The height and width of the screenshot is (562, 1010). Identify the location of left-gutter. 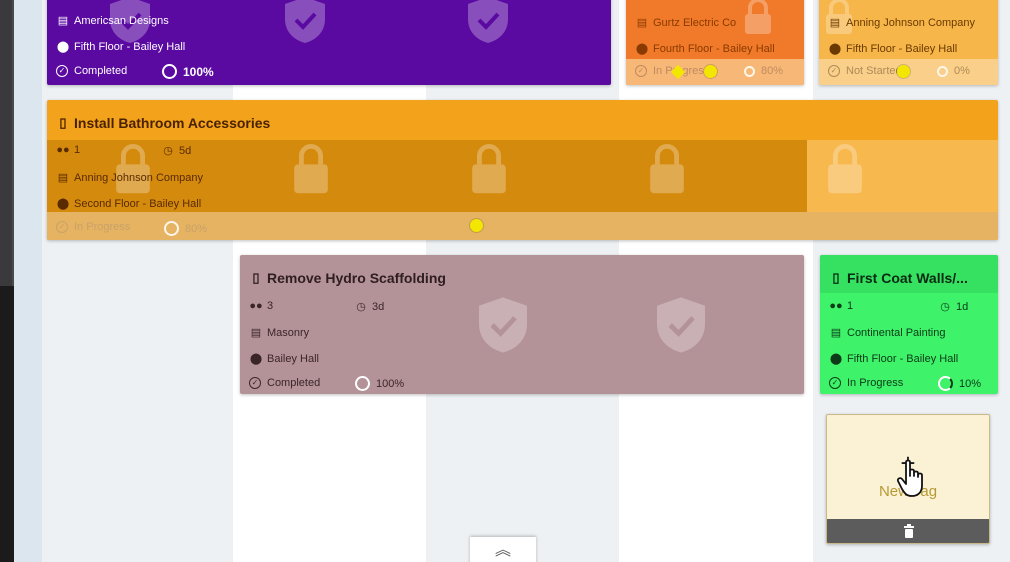
(28, 281).